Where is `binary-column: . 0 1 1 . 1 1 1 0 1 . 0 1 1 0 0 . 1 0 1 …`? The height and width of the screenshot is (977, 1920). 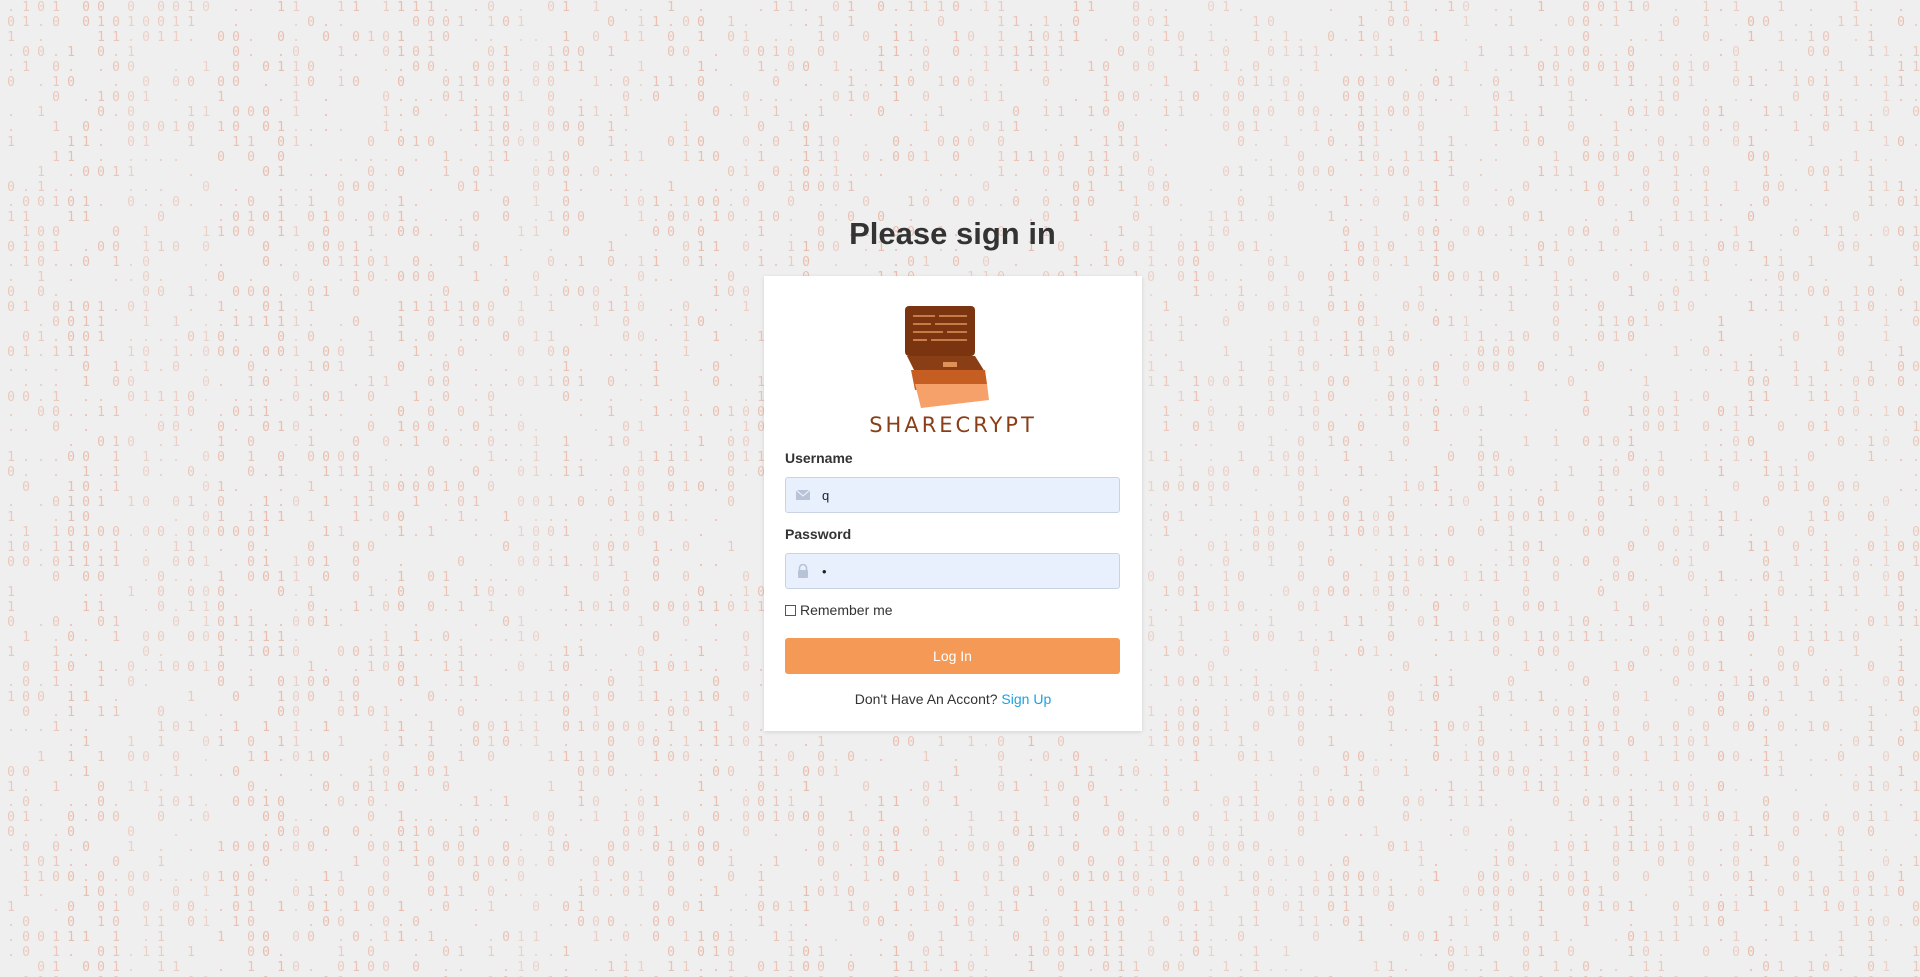 binary-column: . 0 1 1 . 1 1 1 0 1 . 0 1 1 0 0 . 1 0 1 … is located at coordinates (1376, 487).